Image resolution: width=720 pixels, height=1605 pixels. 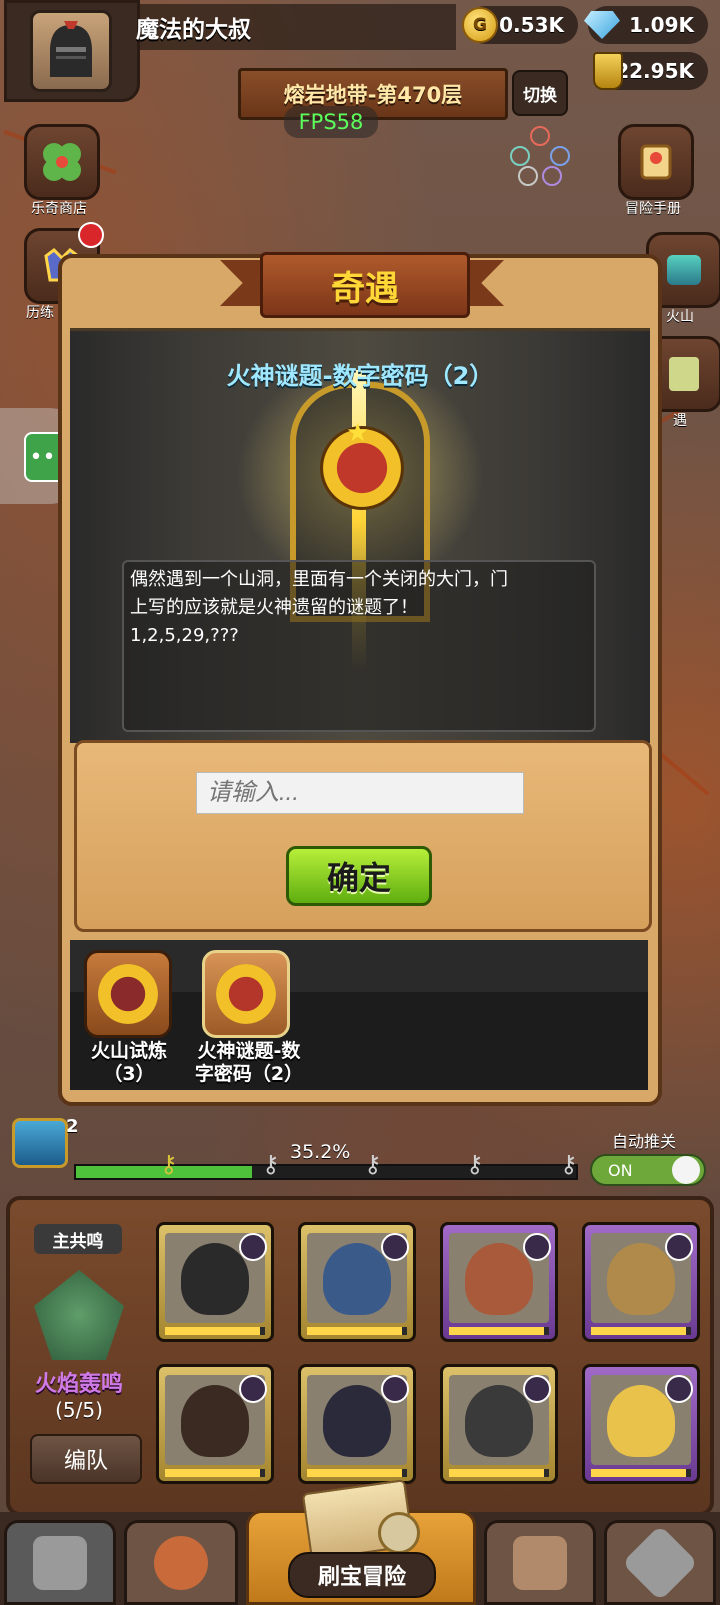 What do you see at coordinates (78, 1239) in the screenshot?
I see `resonance-tag: 主共鸣` at bounding box center [78, 1239].